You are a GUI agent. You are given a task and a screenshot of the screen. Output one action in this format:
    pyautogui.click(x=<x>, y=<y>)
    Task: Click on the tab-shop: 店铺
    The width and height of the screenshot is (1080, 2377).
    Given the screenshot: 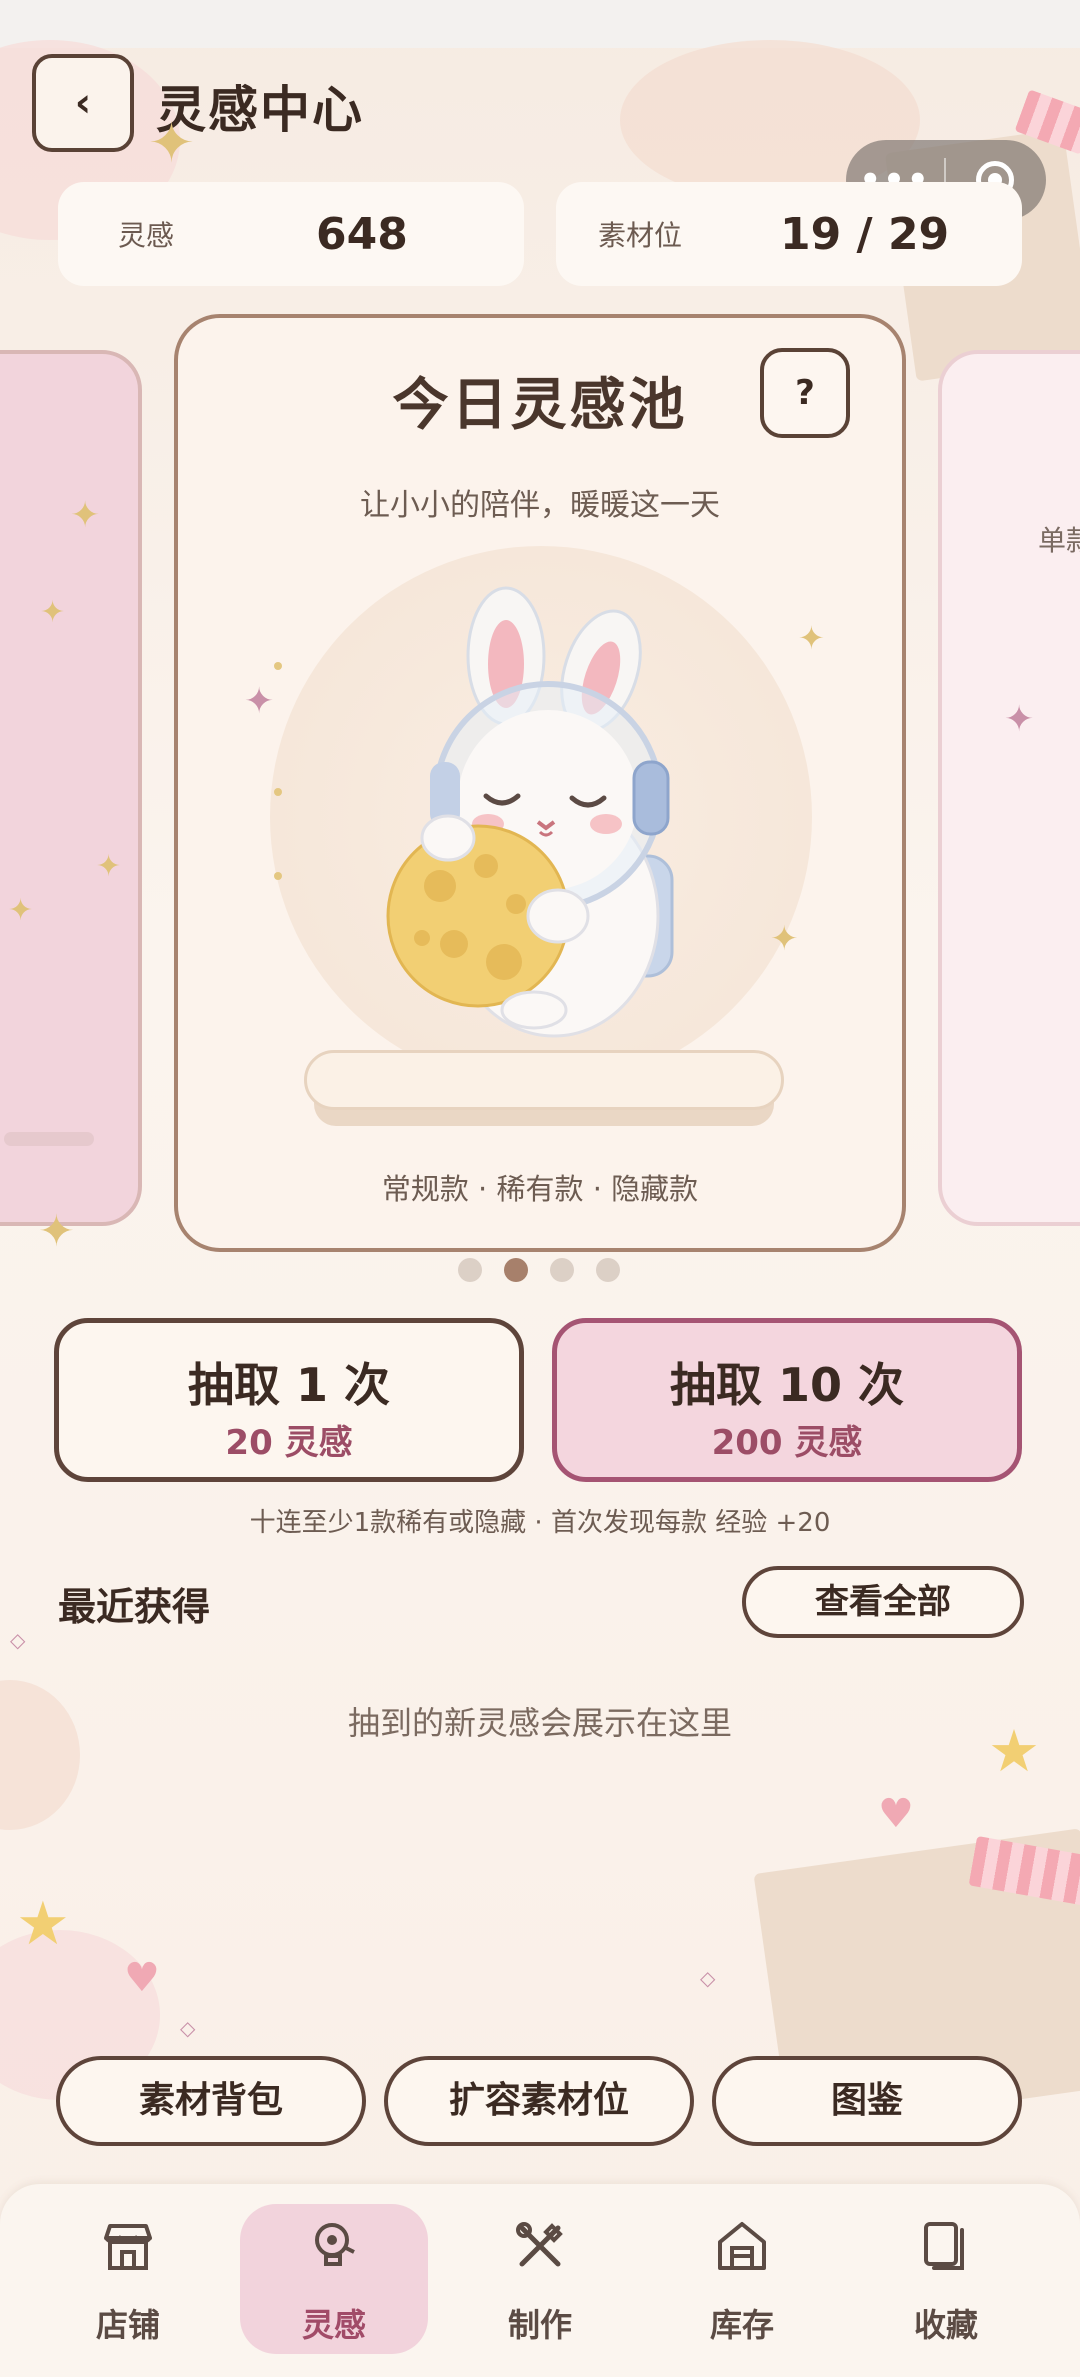 What is the action you would take?
    pyautogui.click(x=128, y=2279)
    